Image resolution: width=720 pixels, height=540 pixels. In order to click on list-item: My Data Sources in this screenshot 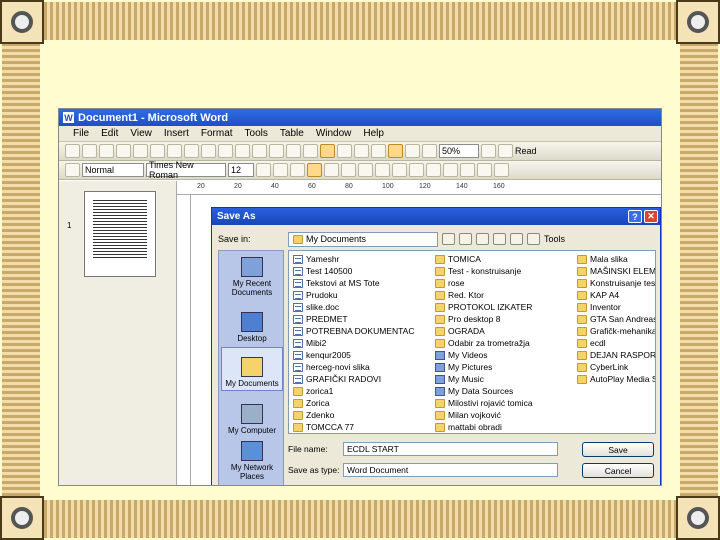, I will do `click(496, 391)`.